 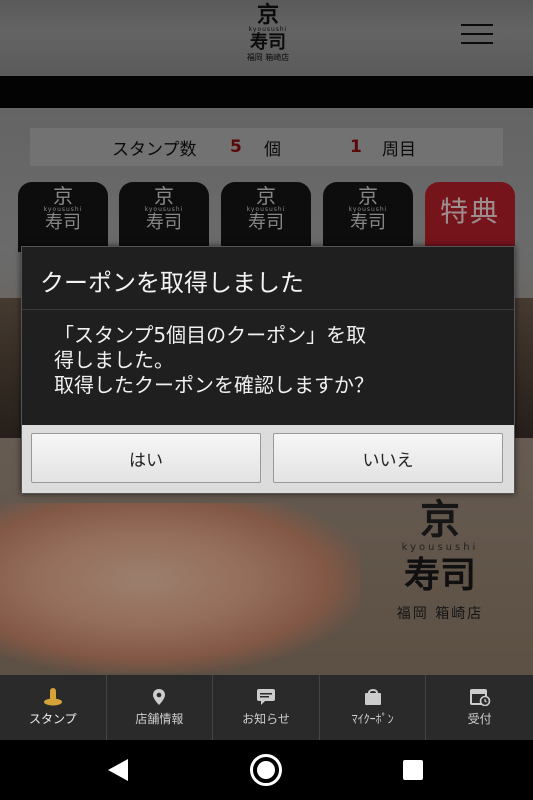 What do you see at coordinates (268, 459) in the screenshot?
I see `dialog-button-row: はい いいえ` at bounding box center [268, 459].